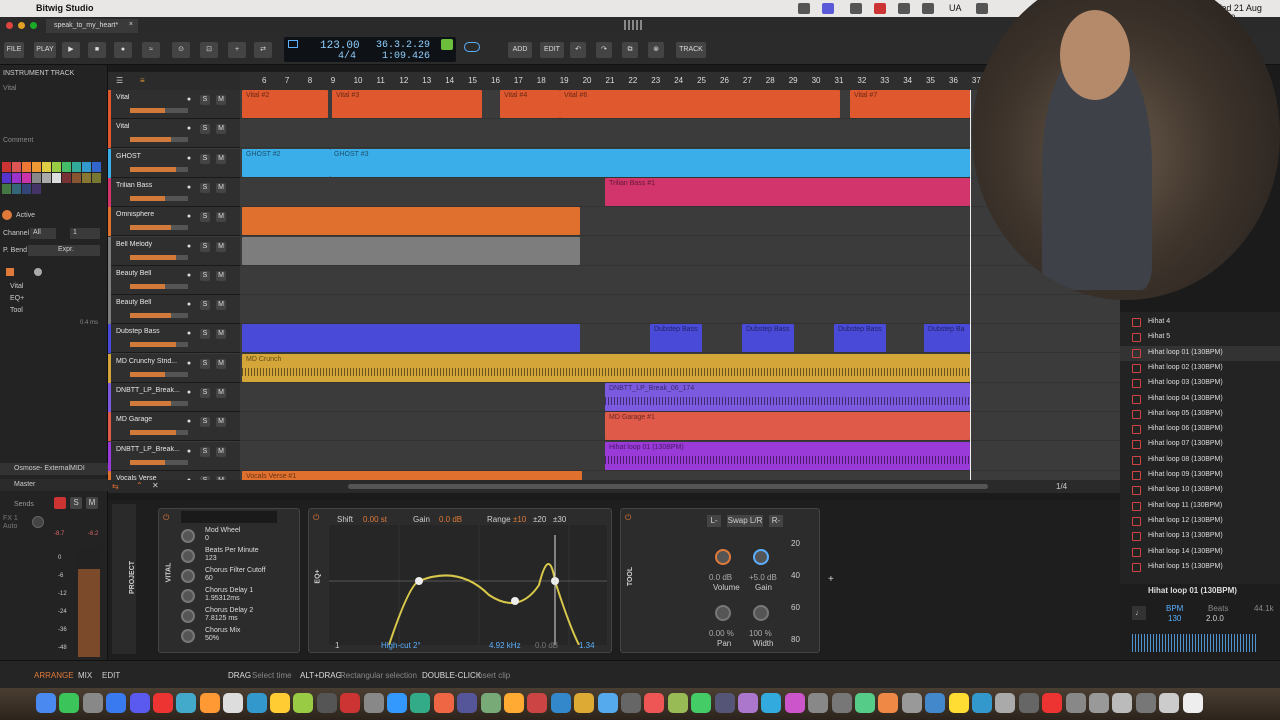  I want to click on clip: Vital #2, so click(285, 104).